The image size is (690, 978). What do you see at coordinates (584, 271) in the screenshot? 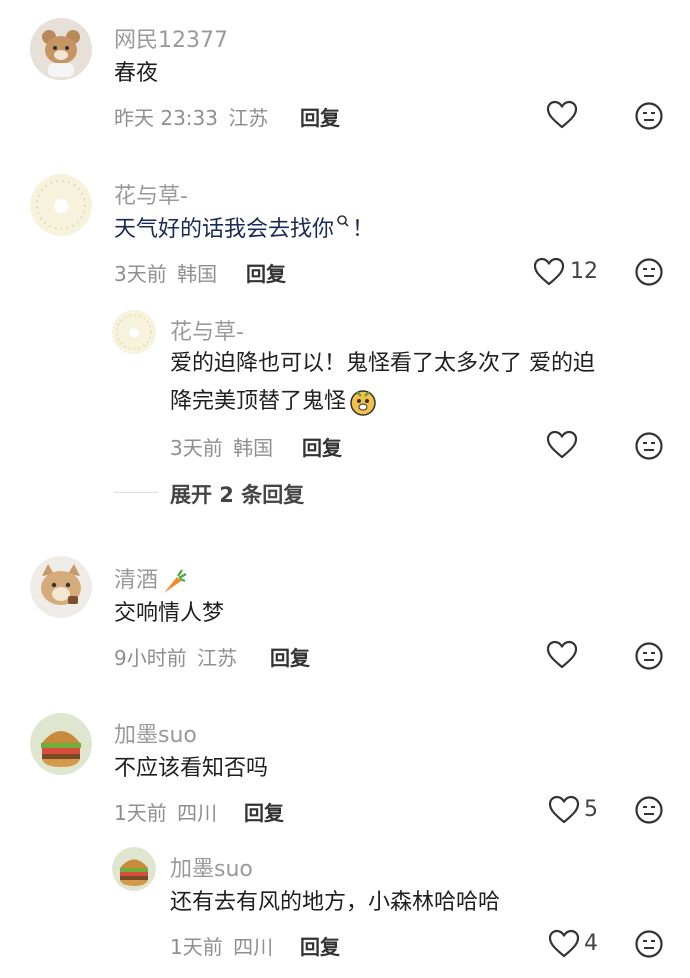
I see `like-count: 12` at bounding box center [584, 271].